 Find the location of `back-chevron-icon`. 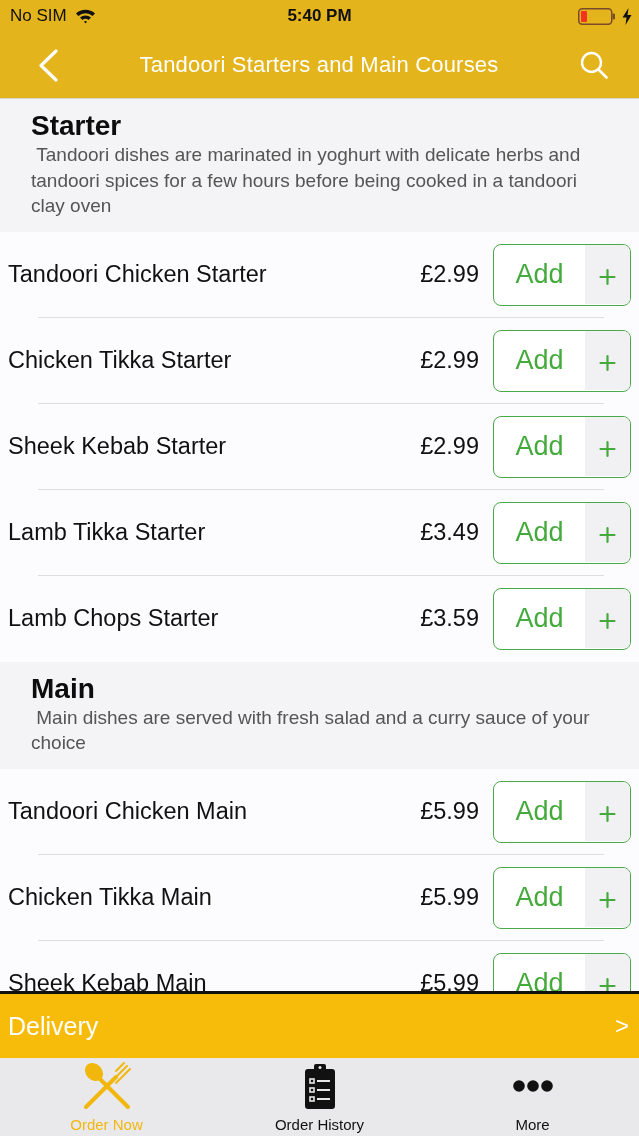

back-chevron-icon is located at coordinates (48, 65).